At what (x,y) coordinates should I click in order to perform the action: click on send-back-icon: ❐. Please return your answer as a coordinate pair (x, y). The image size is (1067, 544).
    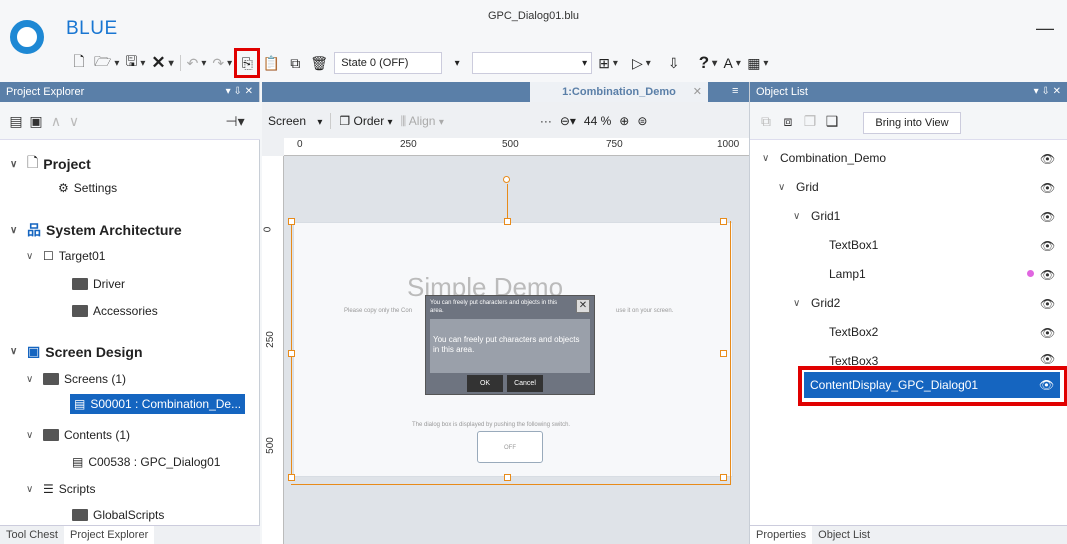
    Looking at the image, I should click on (810, 121).